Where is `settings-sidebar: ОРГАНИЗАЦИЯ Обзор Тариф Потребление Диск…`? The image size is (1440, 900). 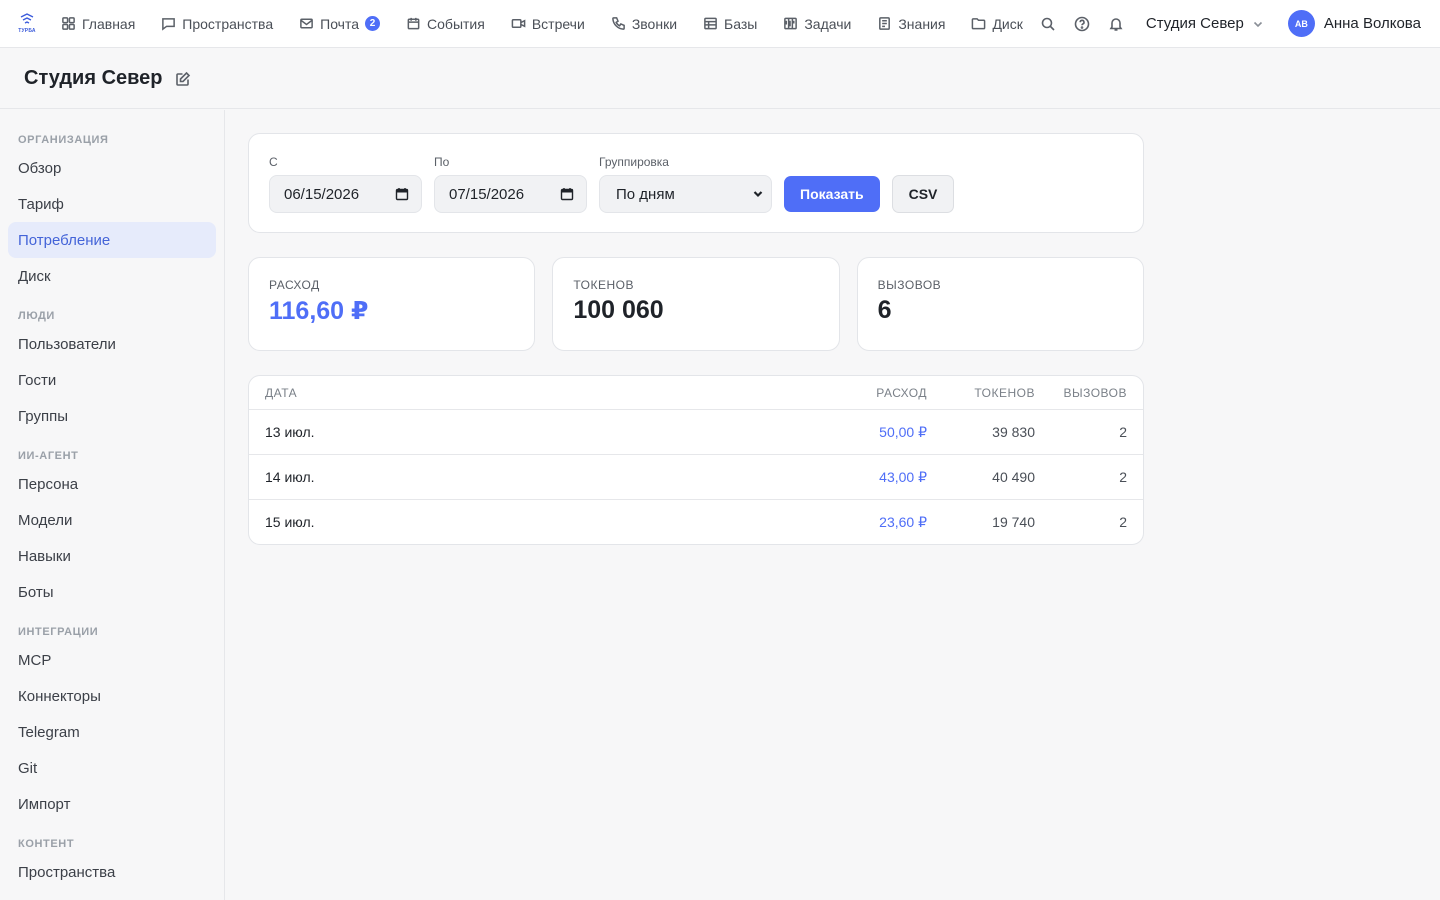
settings-sidebar: ОРГАНИЗАЦИЯ Обзор Тариф Потребление Диск… is located at coordinates (112, 505).